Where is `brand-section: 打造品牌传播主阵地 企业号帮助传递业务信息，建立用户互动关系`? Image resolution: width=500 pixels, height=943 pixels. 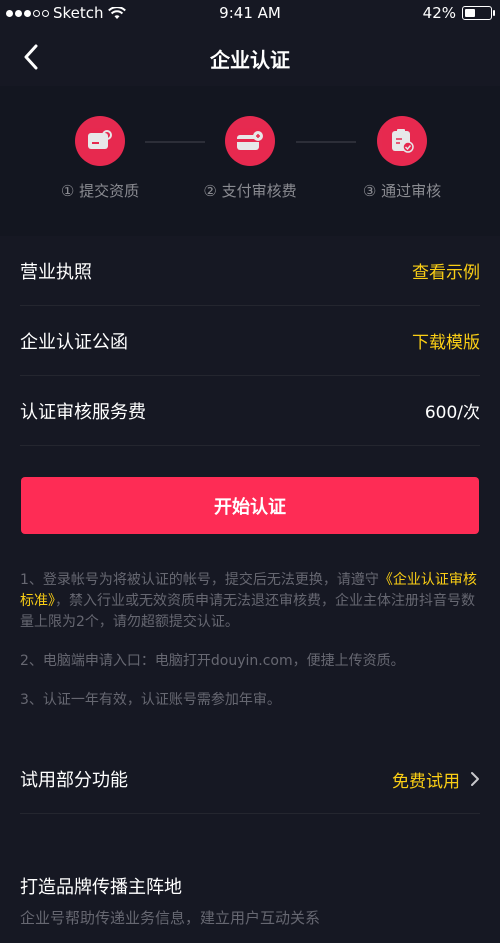 brand-section: 打造品牌传播主阵地 企业号帮助传递业务信息，建立用户互动关系 is located at coordinates (250, 900).